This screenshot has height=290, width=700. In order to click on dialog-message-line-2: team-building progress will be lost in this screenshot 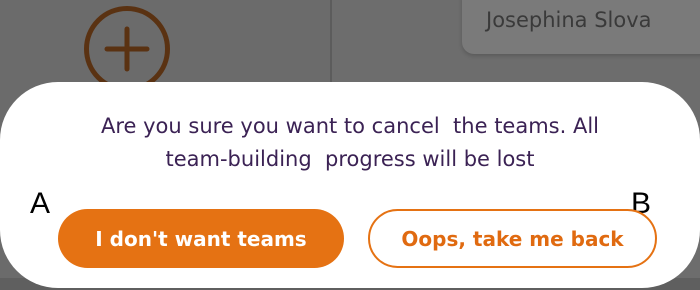, I will do `click(350, 159)`.